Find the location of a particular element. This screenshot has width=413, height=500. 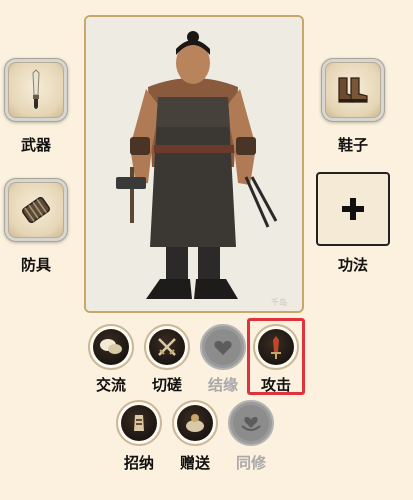

heart-hands-icon is located at coordinates (251, 424).